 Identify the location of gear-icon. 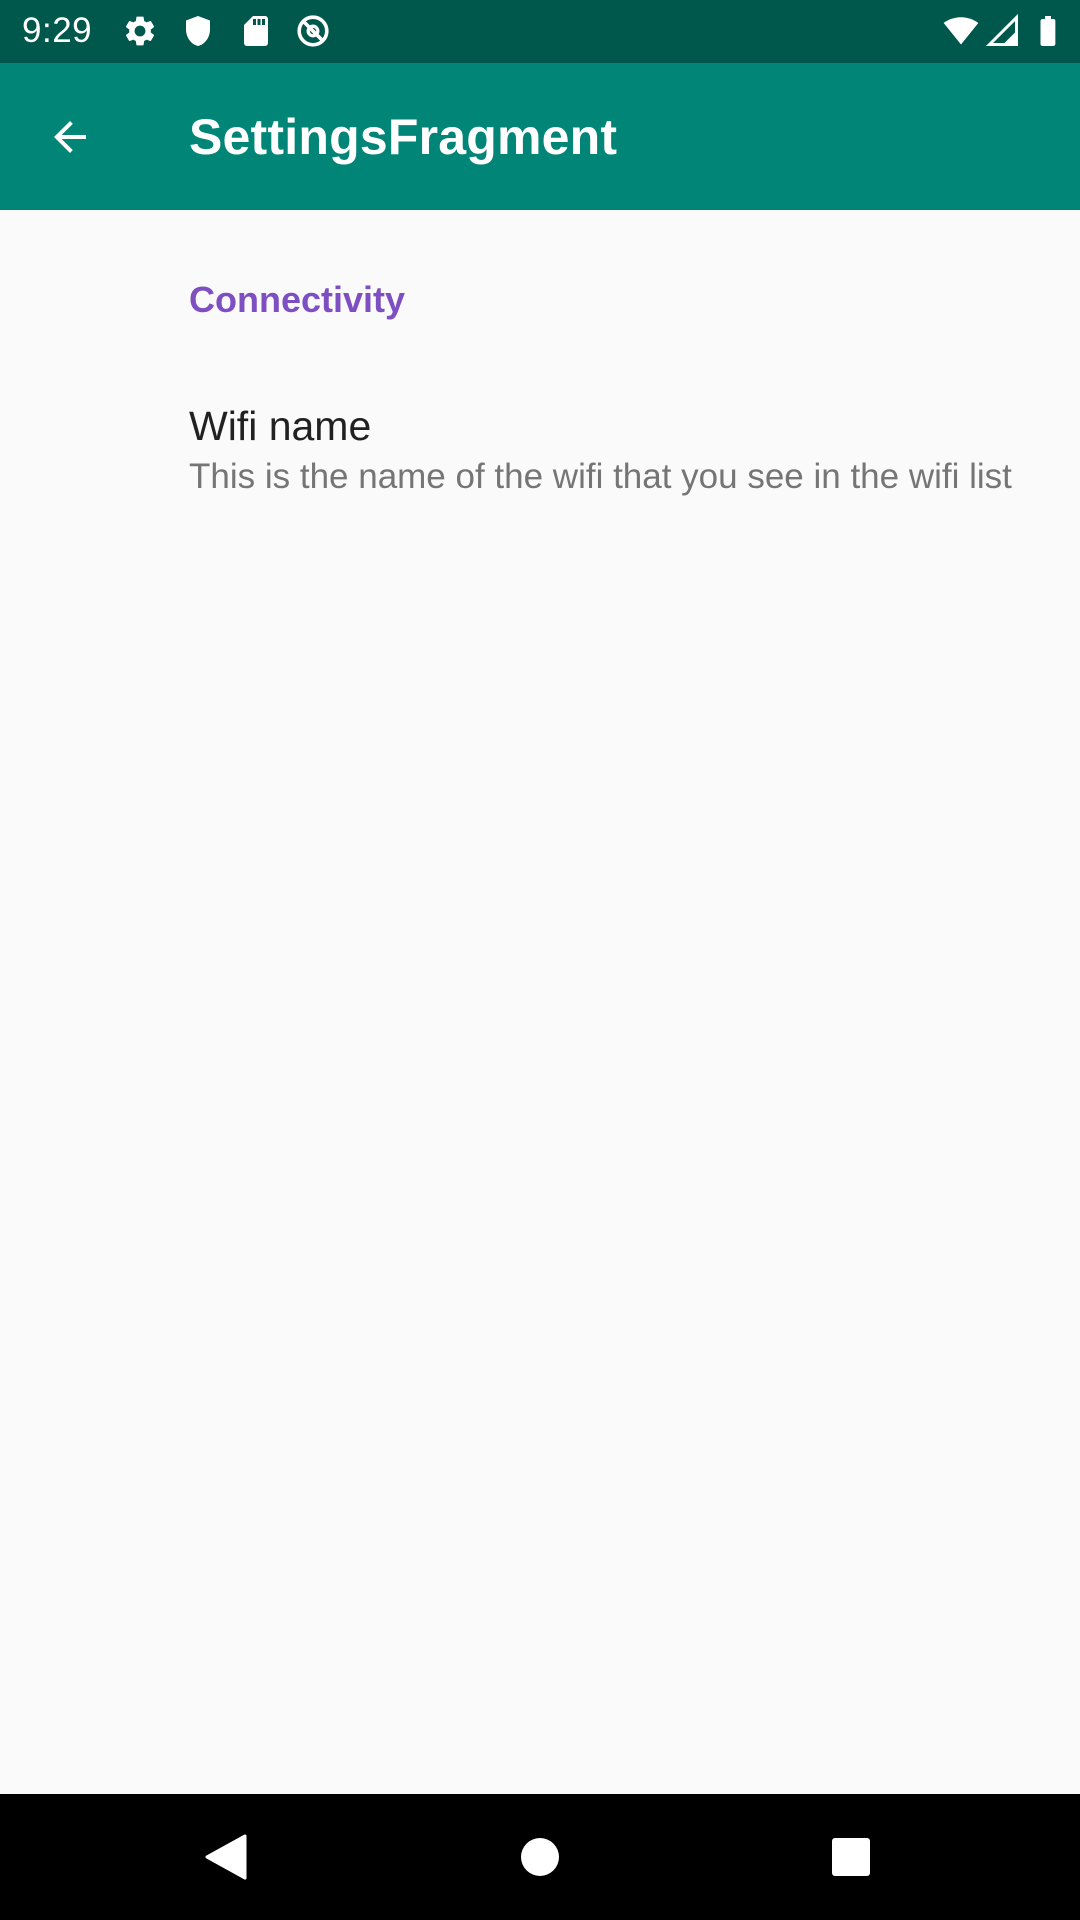
(140, 31).